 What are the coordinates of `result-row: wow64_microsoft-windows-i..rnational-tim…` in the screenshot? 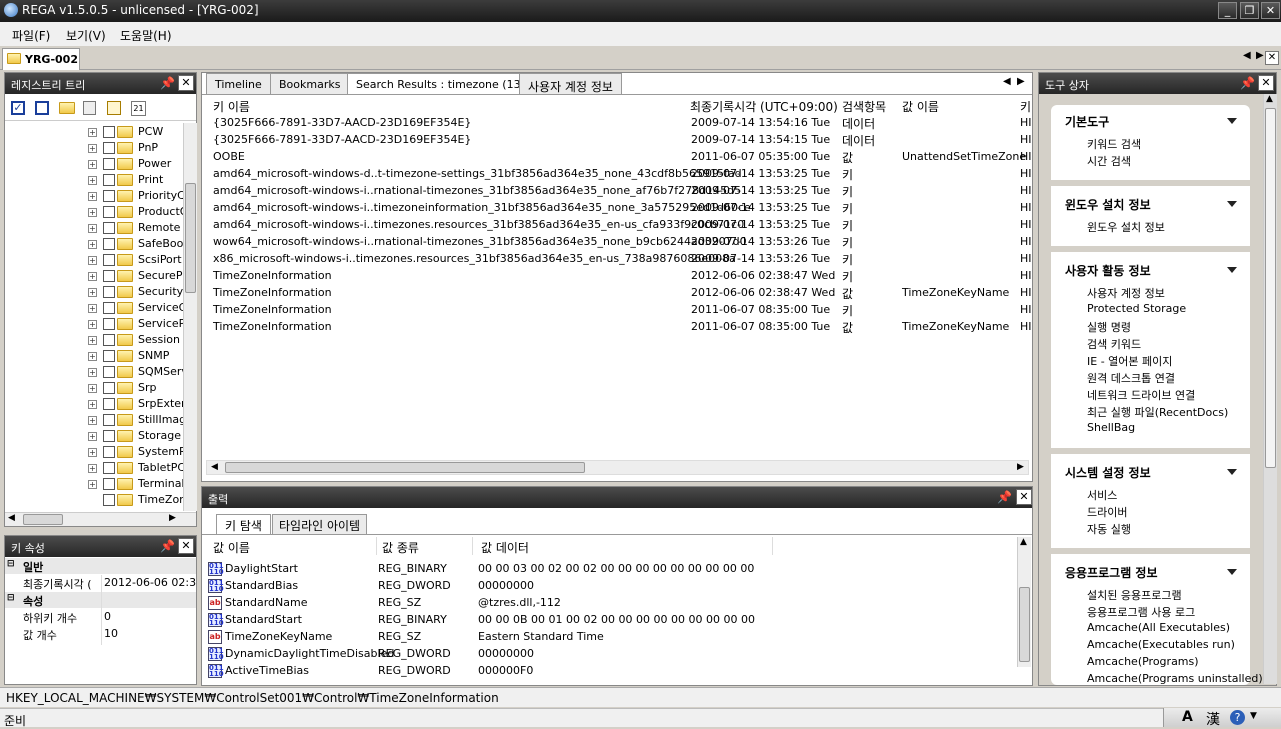 It's located at (622, 241).